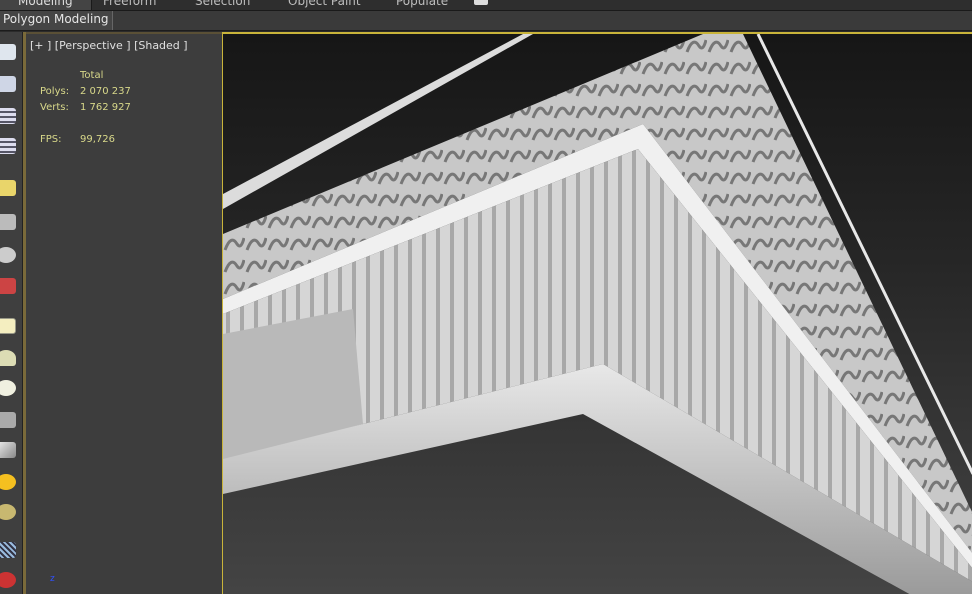 The width and height of the screenshot is (972, 594). I want to click on tab-modeling: Modeling, so click(46, 5).